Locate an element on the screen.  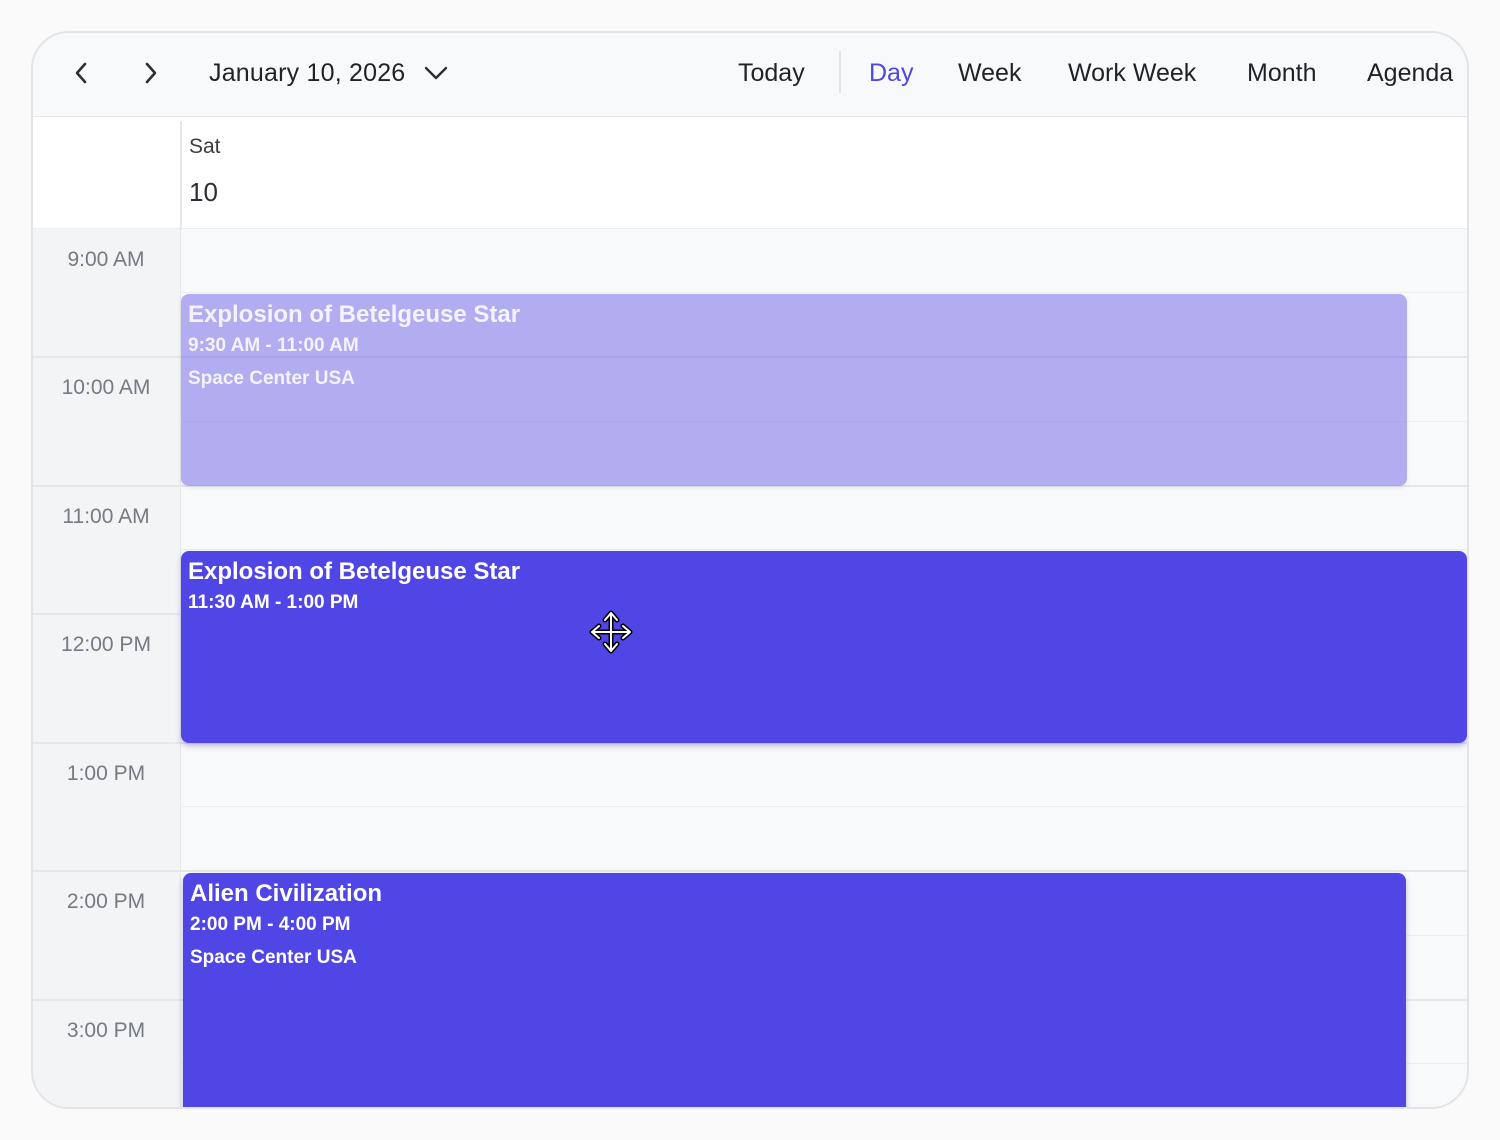
time-label: 1:00 PM is located at coordinates (106, 773).